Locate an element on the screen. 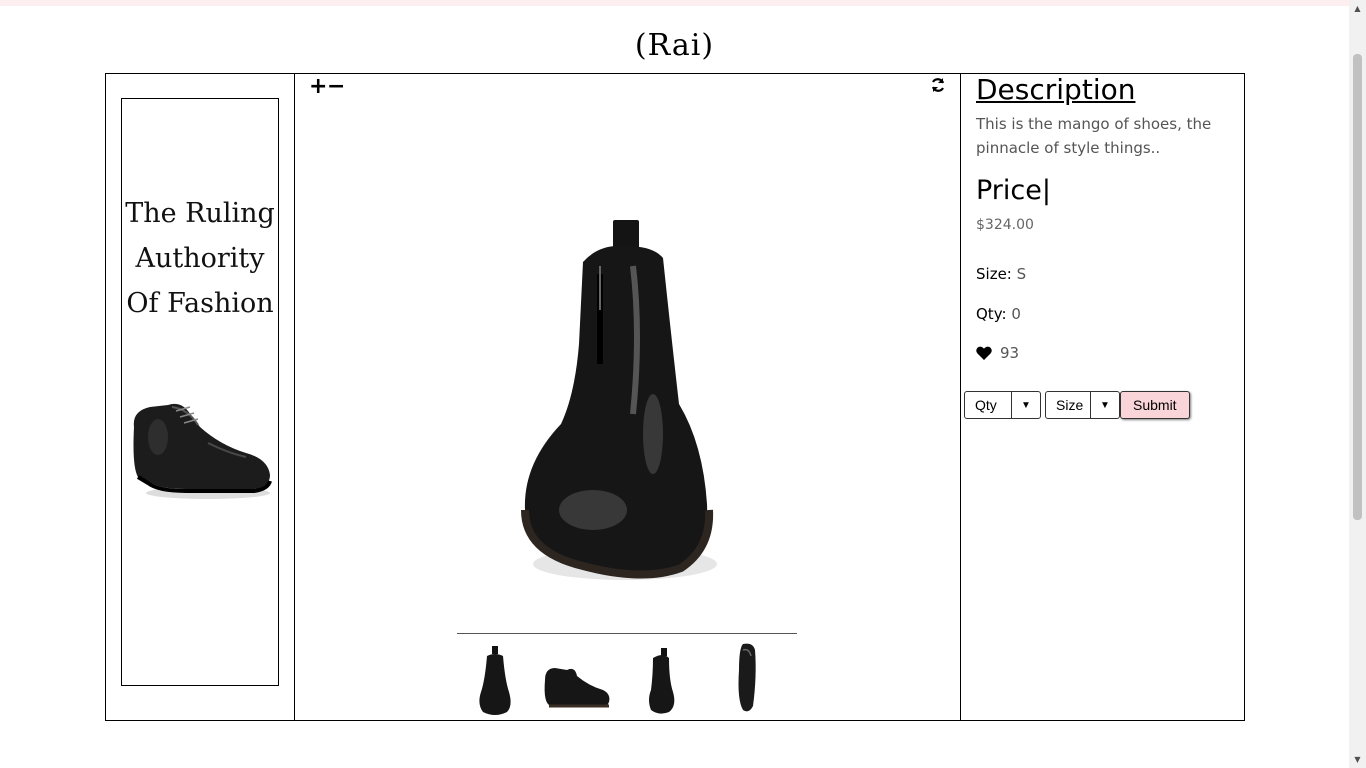  submit-button: Submit is located at coordinates (1155, 405).